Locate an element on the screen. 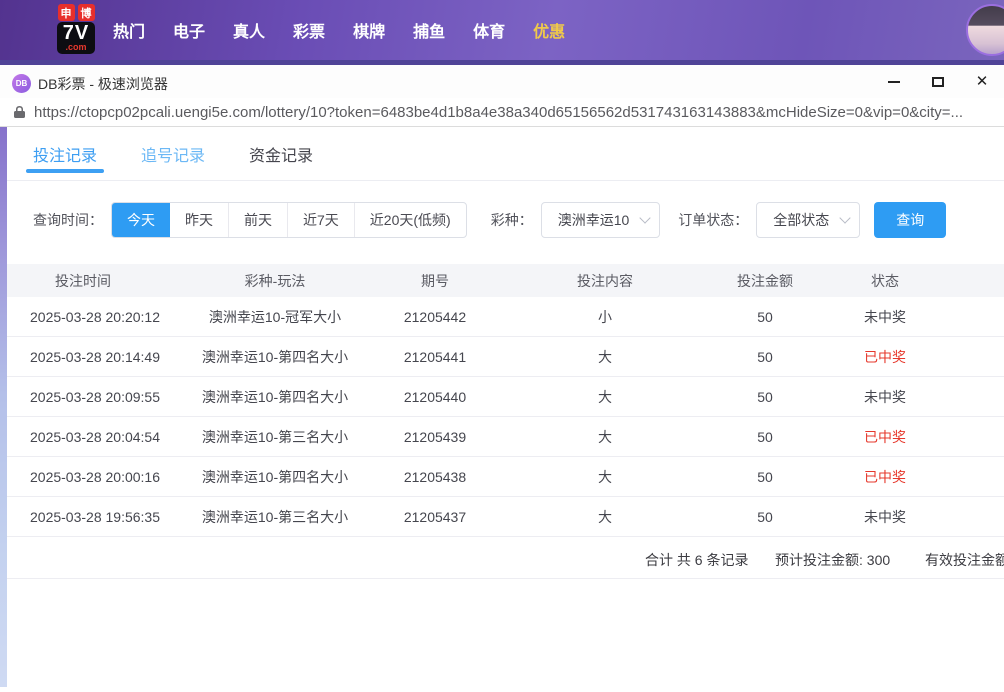 The width and height of the screenshot is (1004, 692). cell-bet-time: 2025-03-28 19:56:35 is located at coordinates (95, 516).